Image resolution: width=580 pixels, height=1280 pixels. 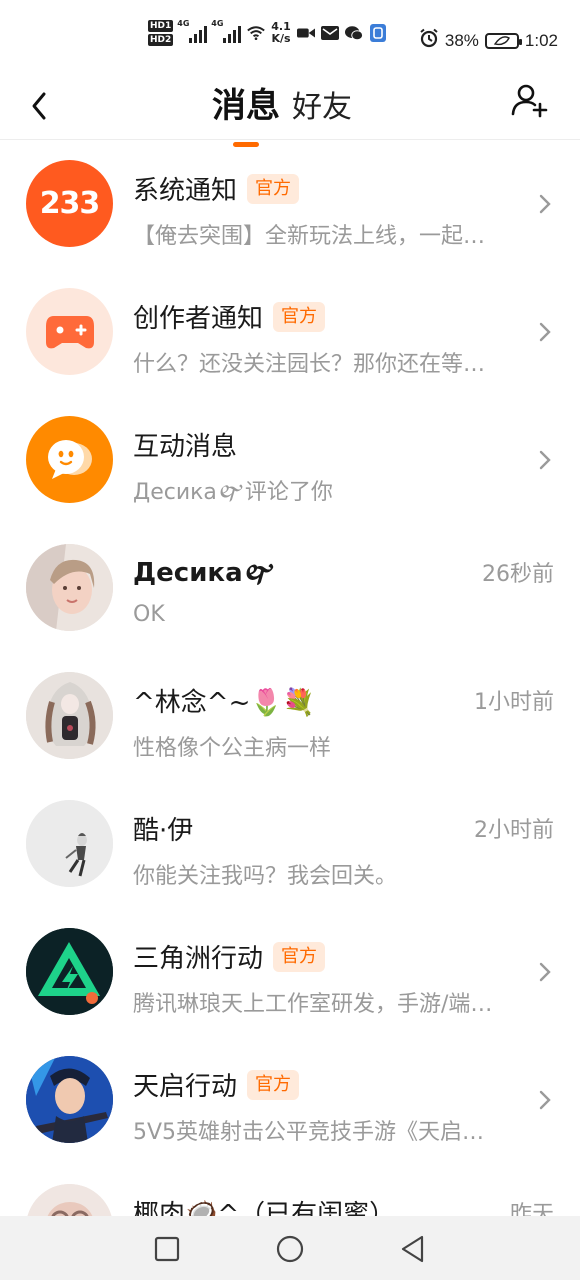 What do you see at coordinates (167, 1249) in the screenshot?
I see `recents-square-icon` at bounding box center [167, 1249].